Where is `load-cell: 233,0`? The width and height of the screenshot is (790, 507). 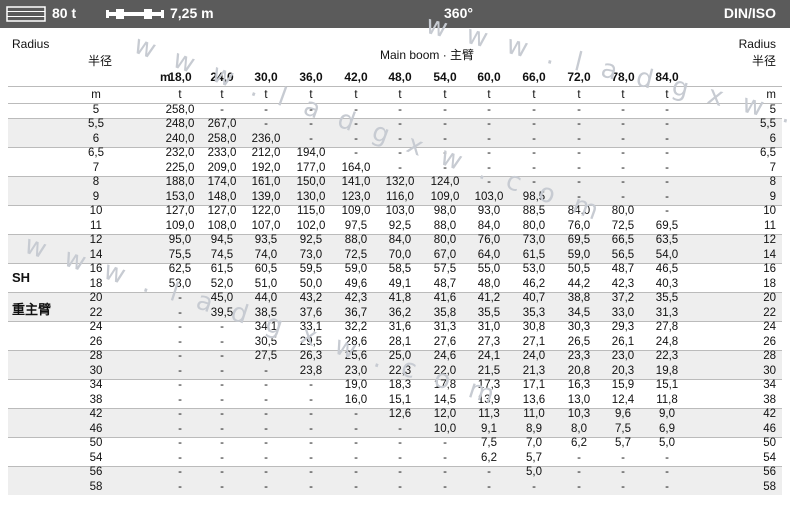 load-cell: 233,0 is located at coordinates (222, 153).